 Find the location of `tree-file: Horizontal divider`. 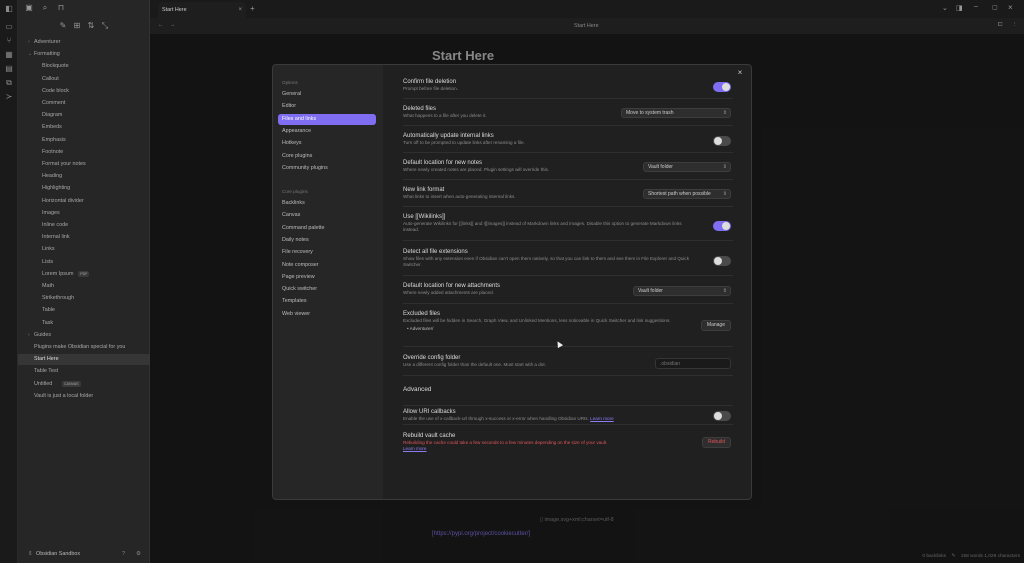

tree-file: Horizontal divider is located at coordinates (84, 201).